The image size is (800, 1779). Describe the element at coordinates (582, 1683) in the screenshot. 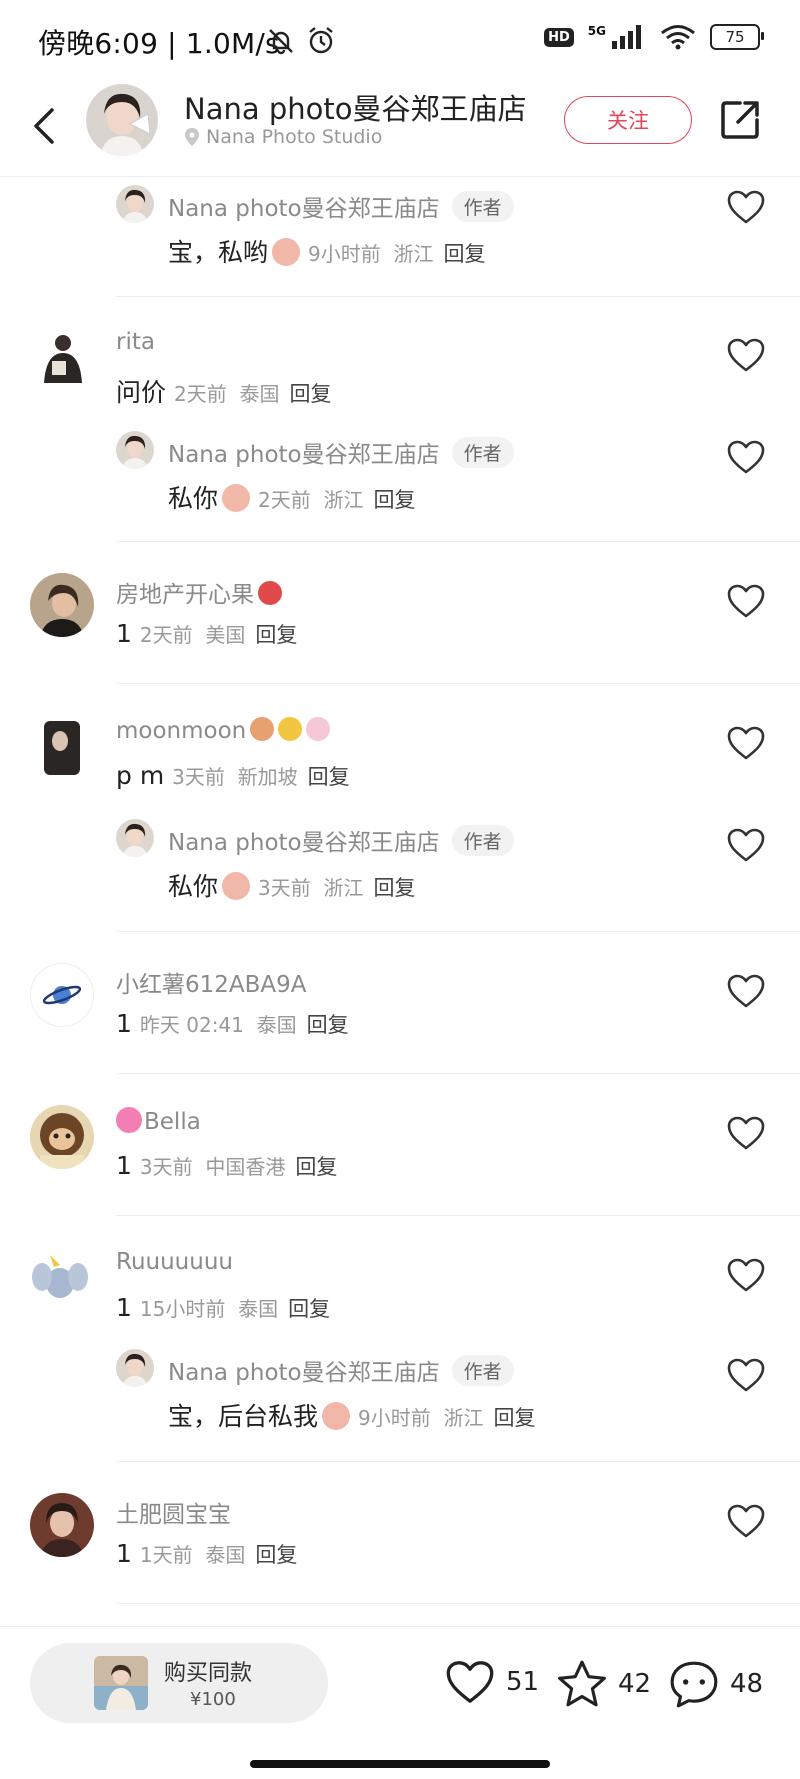

I see `star-icon` at that location.